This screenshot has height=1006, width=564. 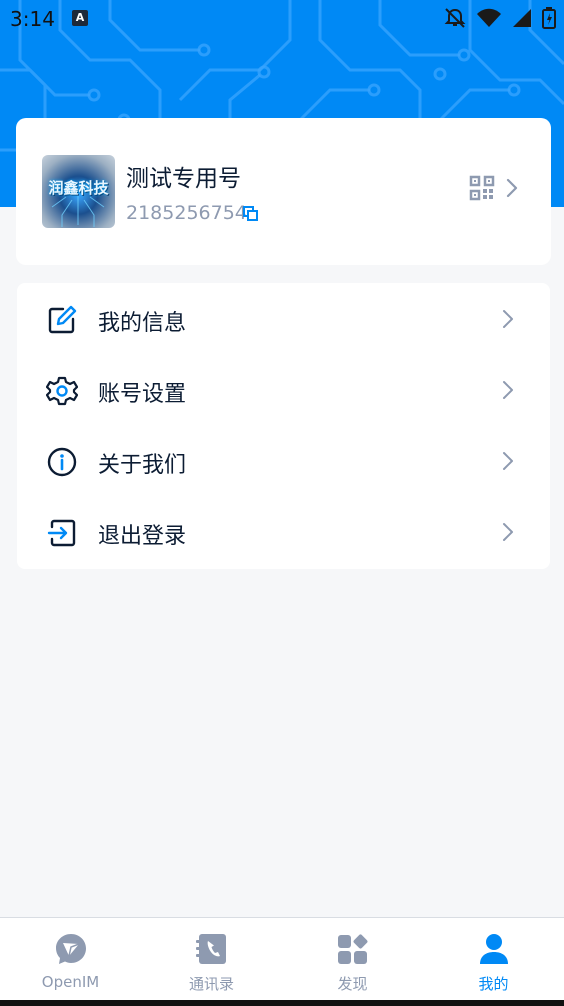 What do you see at coordinates (62, 391) in the screenshot?
I see `gear-icon` at bounding box center [62, 391].